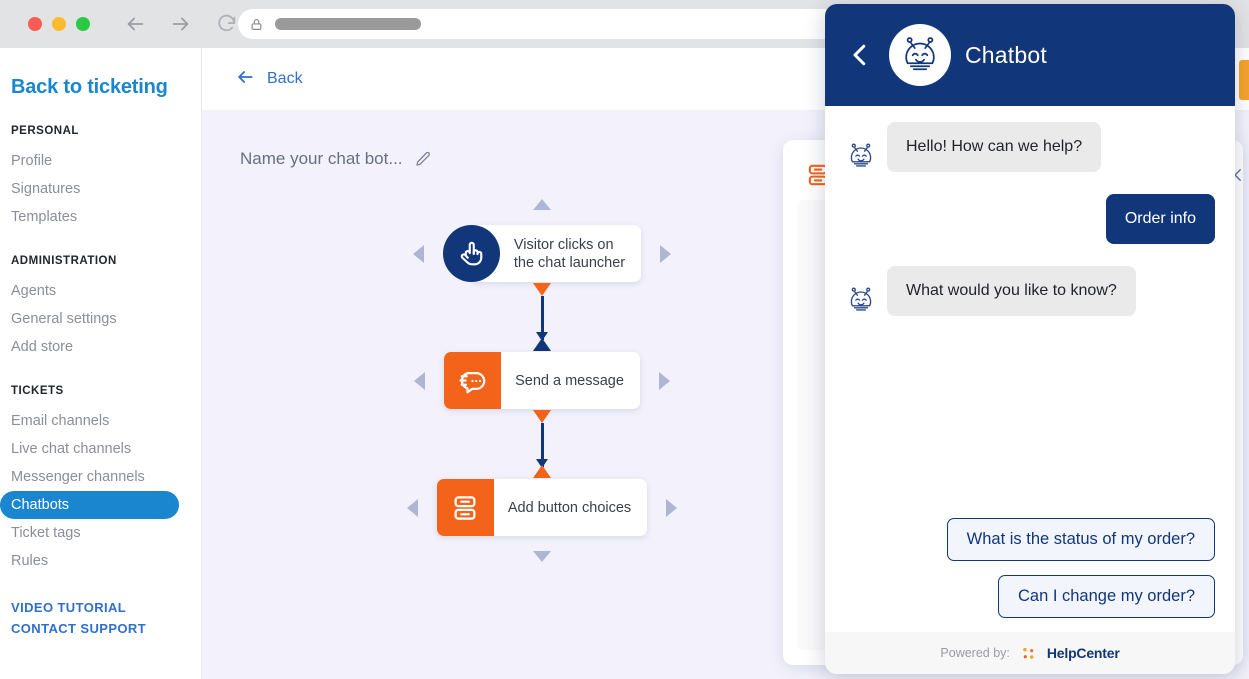  Describe the element at coordinates (89, 505) in the screenshot. I see `sidebar-item-chatbots: Chatbots` at that location.